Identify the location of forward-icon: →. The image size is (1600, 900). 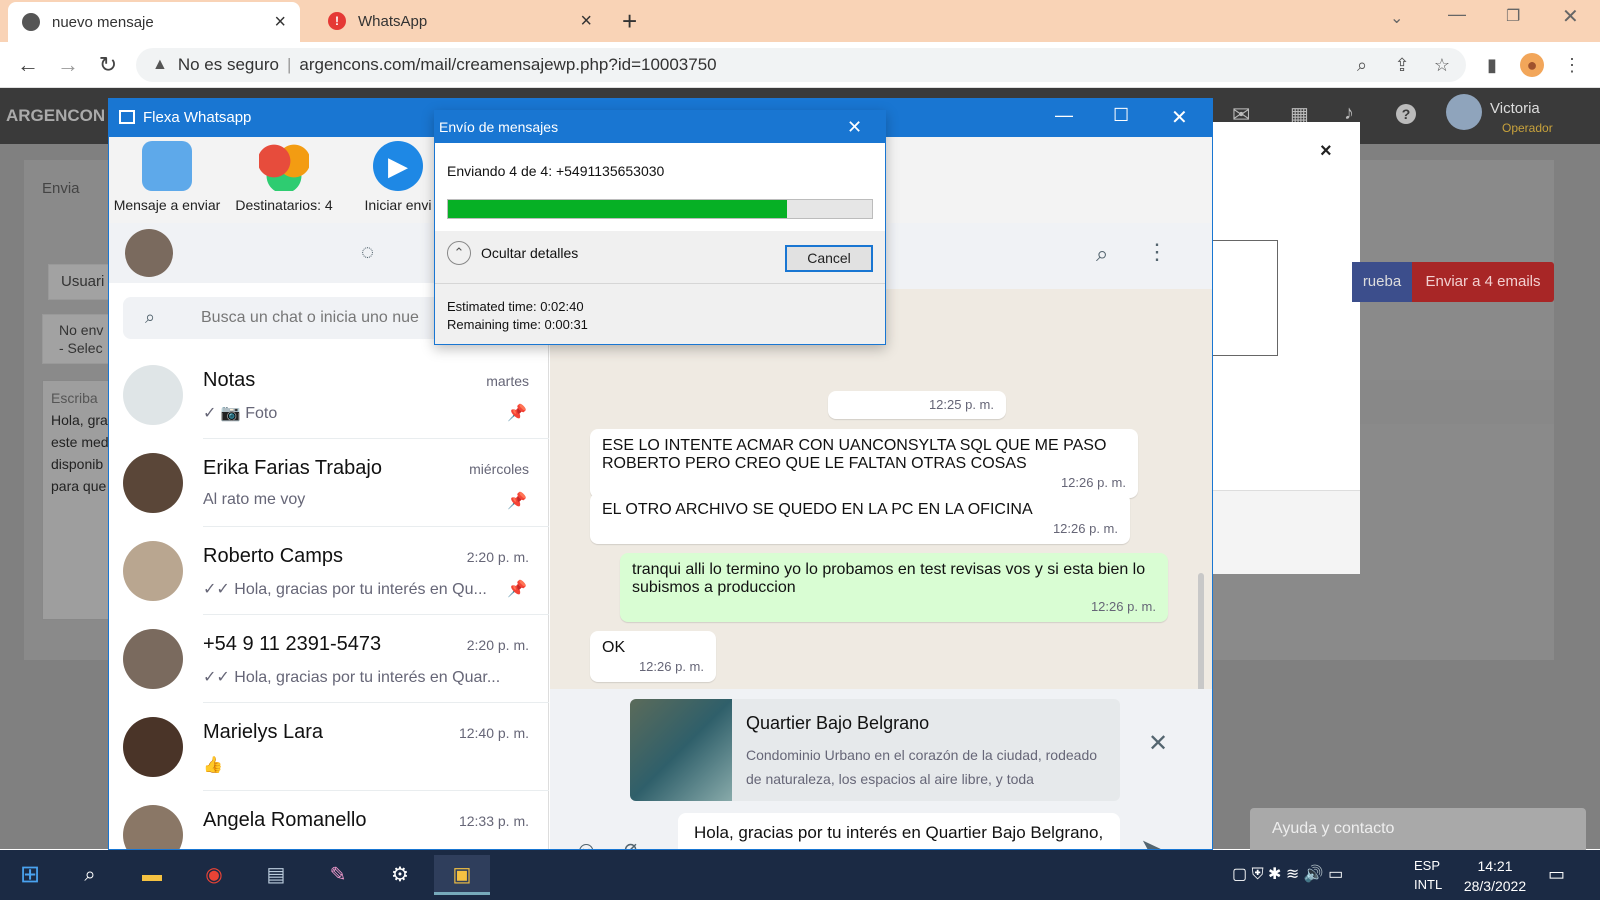
(68, 65).